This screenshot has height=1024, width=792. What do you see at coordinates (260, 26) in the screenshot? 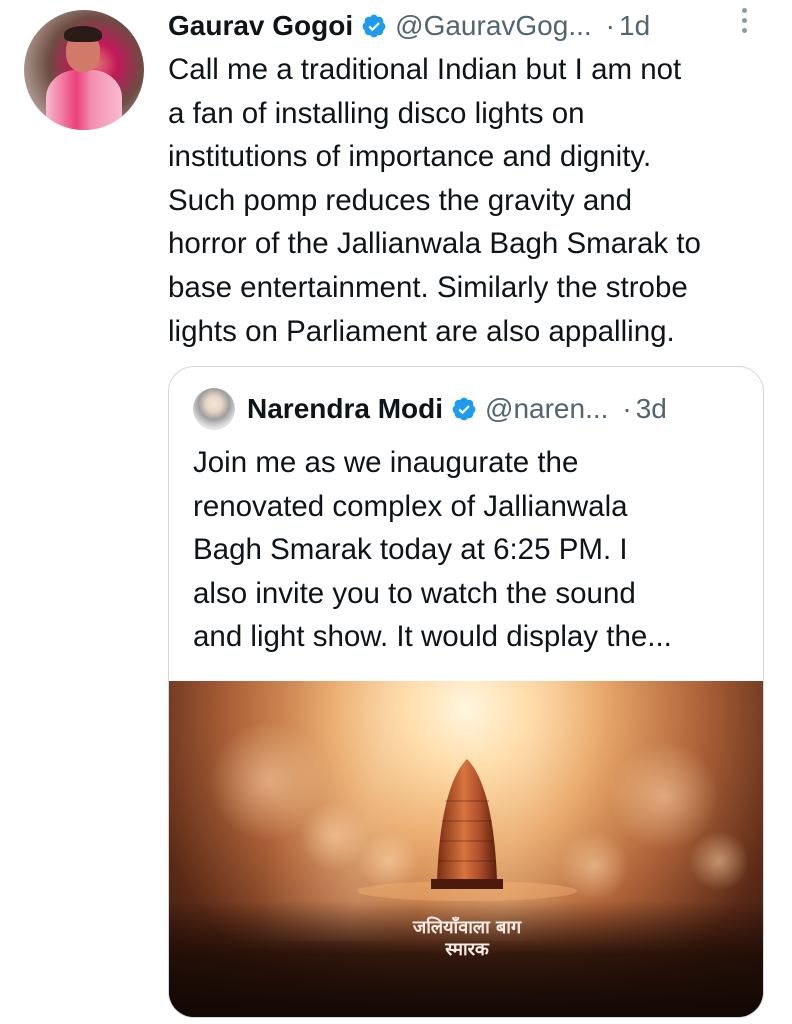
I see `author-name: Gaurav Gogoi` at bounding box center [260, 26].